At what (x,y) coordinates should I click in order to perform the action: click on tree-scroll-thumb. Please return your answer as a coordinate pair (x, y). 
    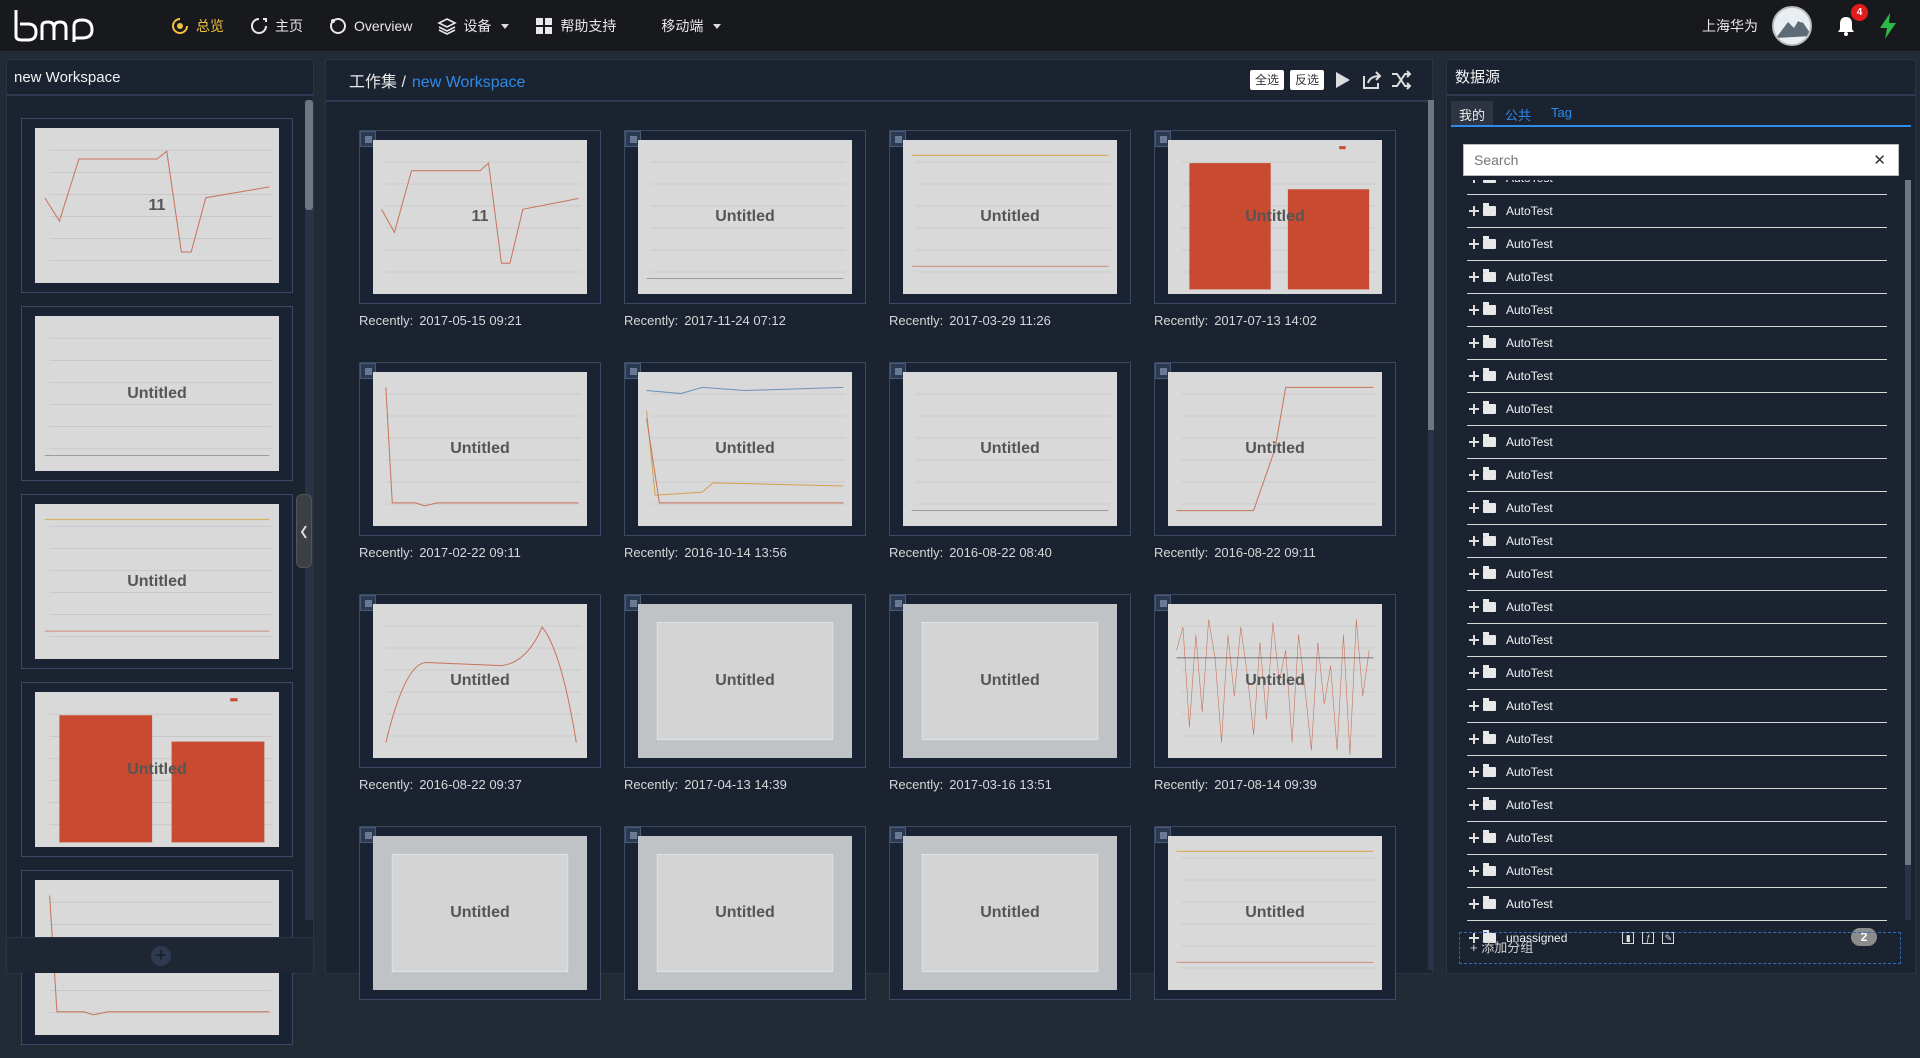
    Looking at the image, I should click on (1908, 522).